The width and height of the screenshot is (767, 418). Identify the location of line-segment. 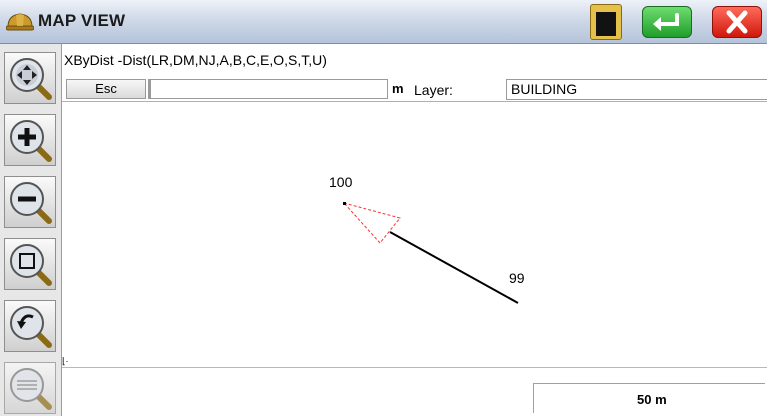
(454, 267).